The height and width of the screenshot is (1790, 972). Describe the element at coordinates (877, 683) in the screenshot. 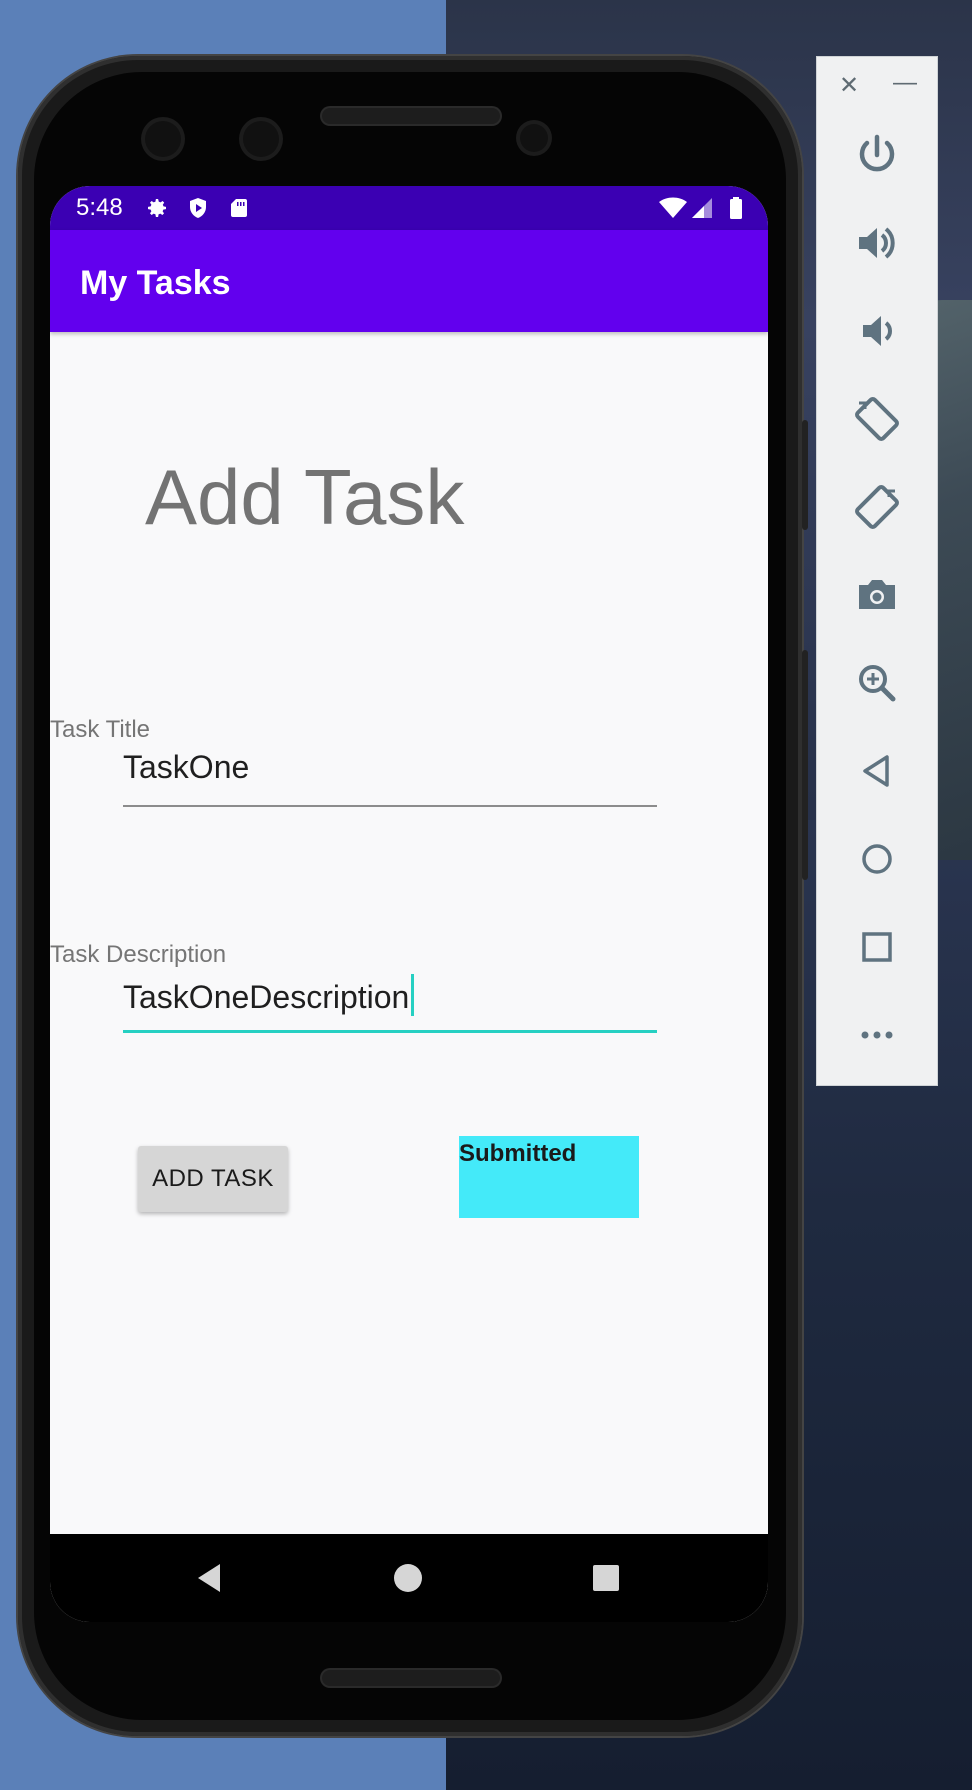

I see `zoom-icon` at that location.